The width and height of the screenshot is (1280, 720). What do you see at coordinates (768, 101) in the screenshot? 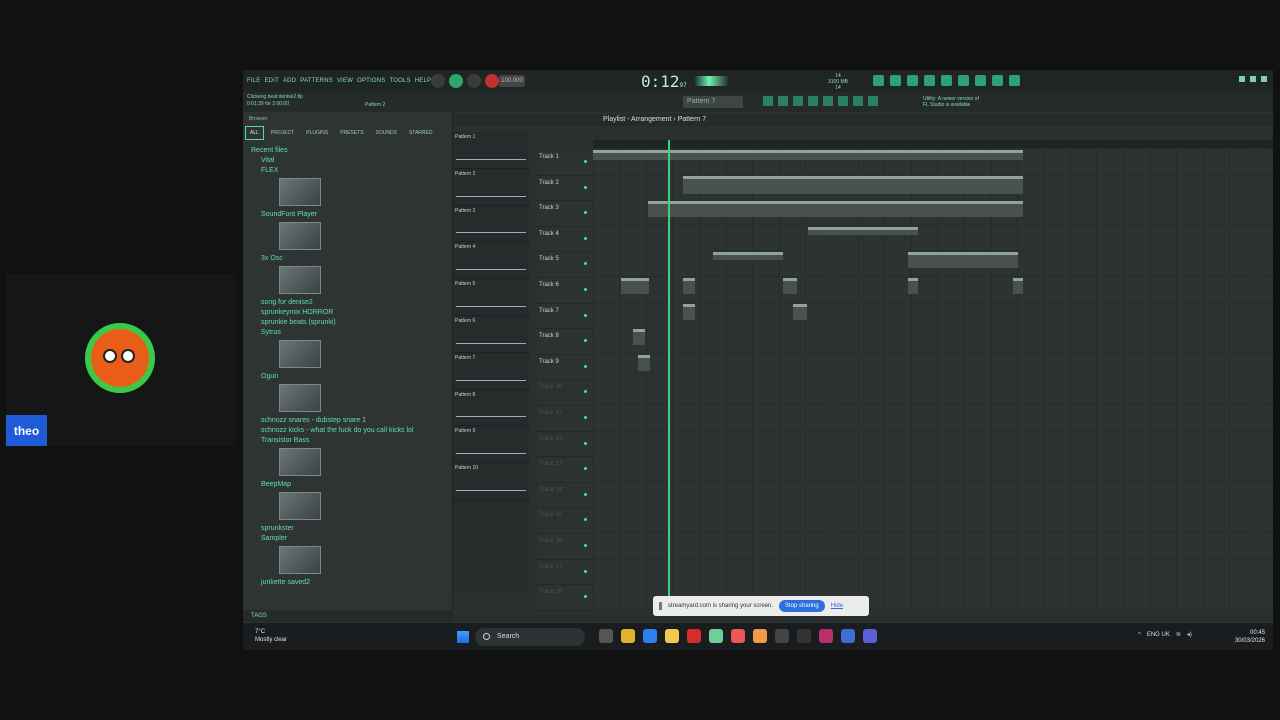
I see `playlist-icon` at bounding box center [768, 101].